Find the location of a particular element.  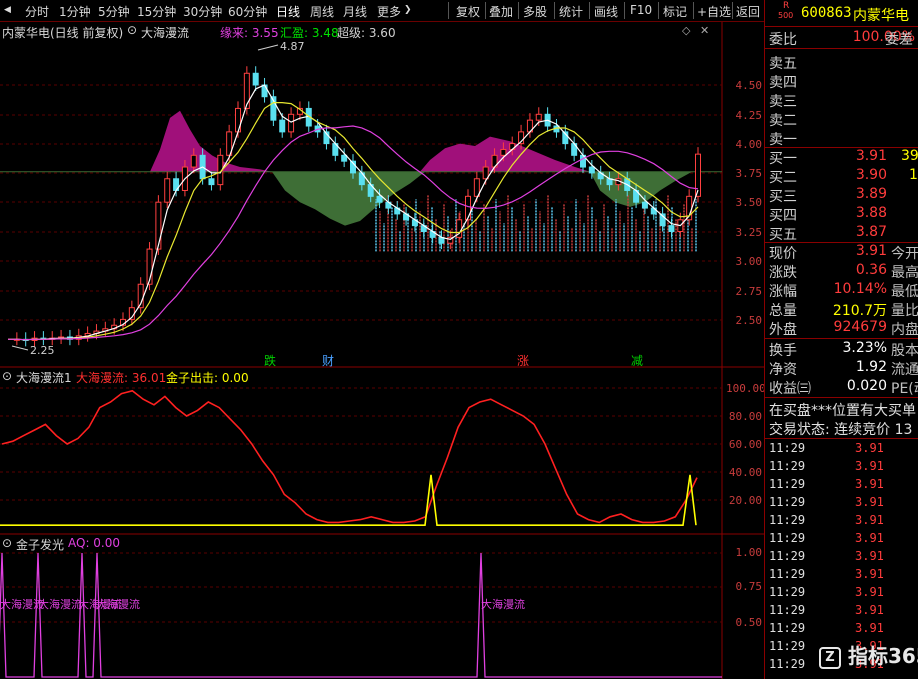

y-tick: 0.75 is located at coordinates (749, 586).